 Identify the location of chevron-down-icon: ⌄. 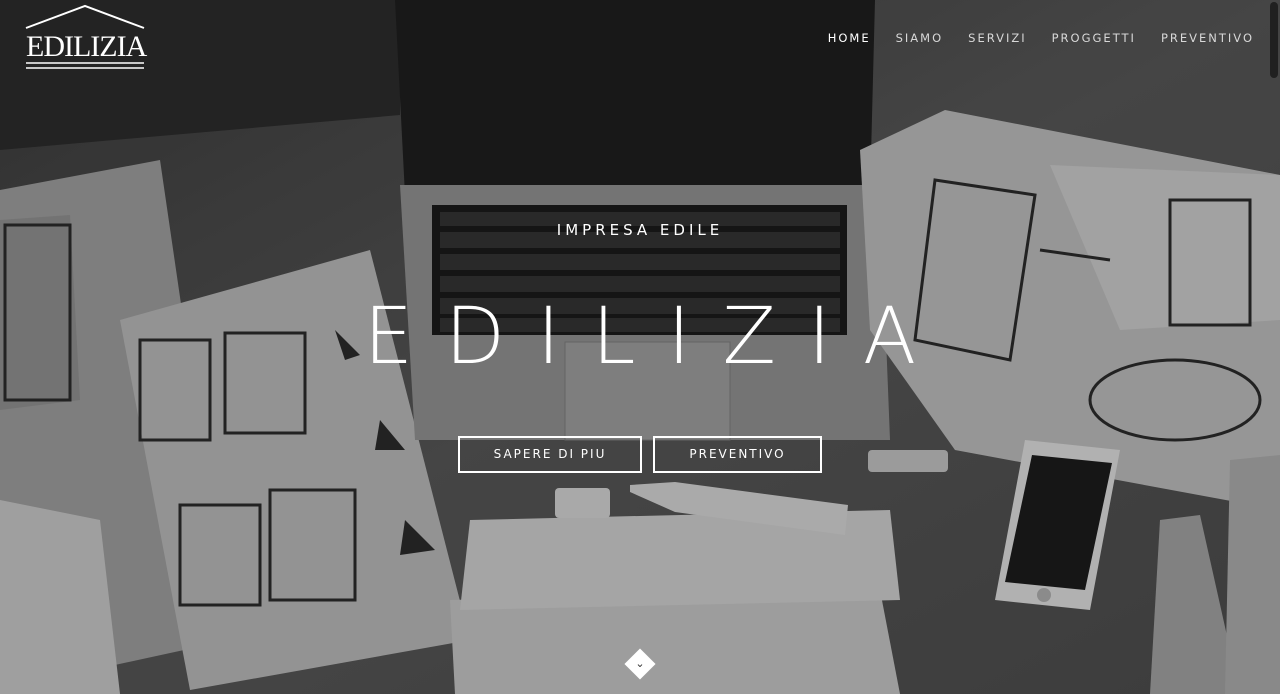
(640, 663).